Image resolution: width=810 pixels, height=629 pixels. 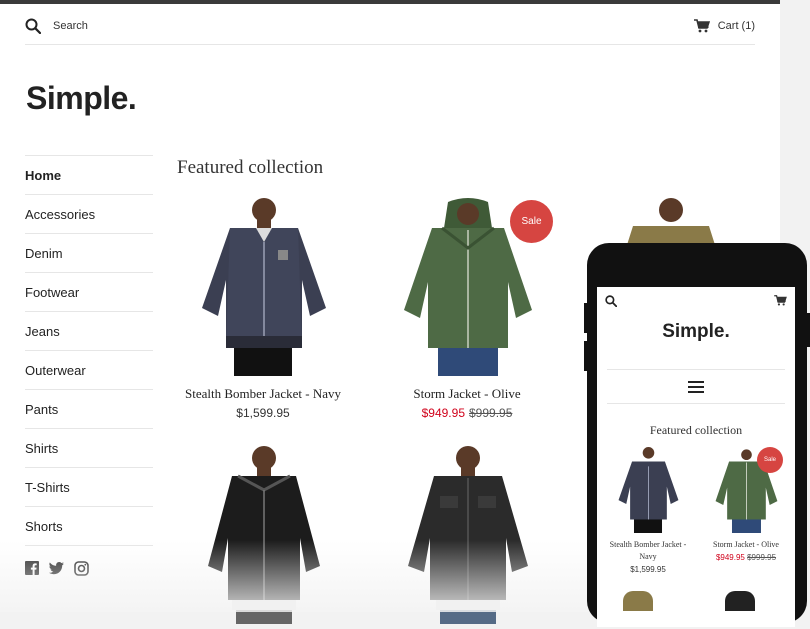 I want to click on site-header: Search Cart (1), so click(x=390, y=29).